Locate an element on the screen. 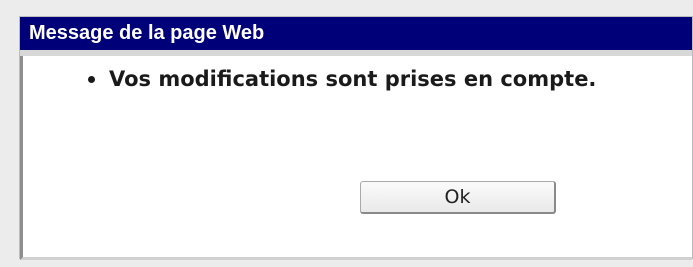 The width and height of the screenshot is (693, 267). bullet-icon is located at coordinates (91, 79).